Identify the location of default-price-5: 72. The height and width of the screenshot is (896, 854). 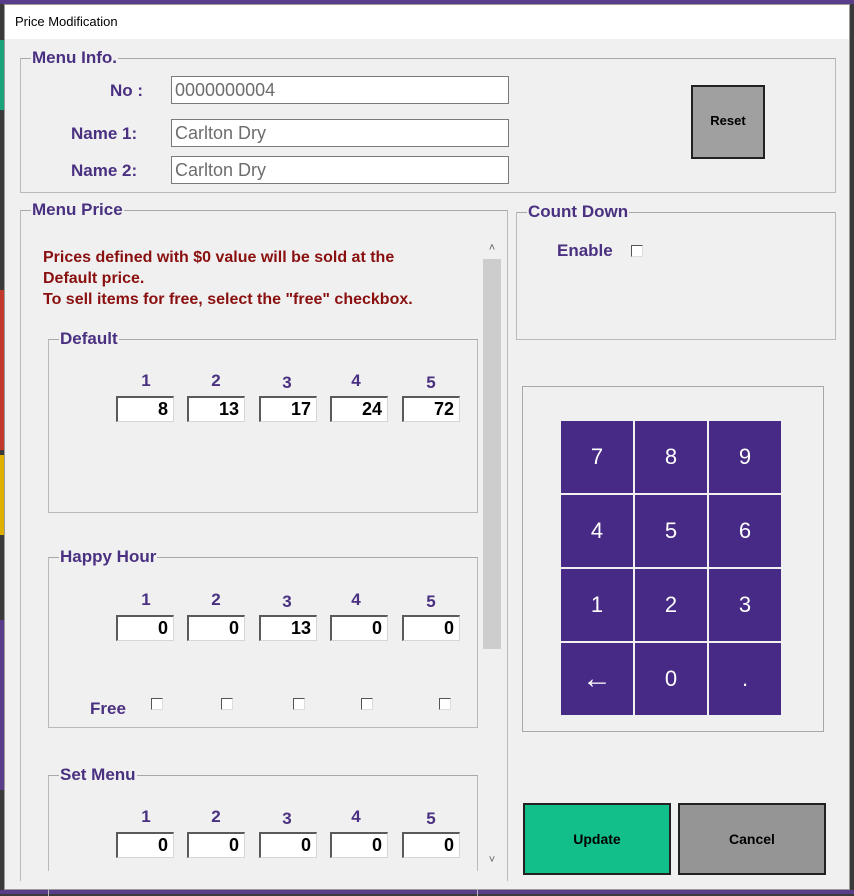
(431, 409).